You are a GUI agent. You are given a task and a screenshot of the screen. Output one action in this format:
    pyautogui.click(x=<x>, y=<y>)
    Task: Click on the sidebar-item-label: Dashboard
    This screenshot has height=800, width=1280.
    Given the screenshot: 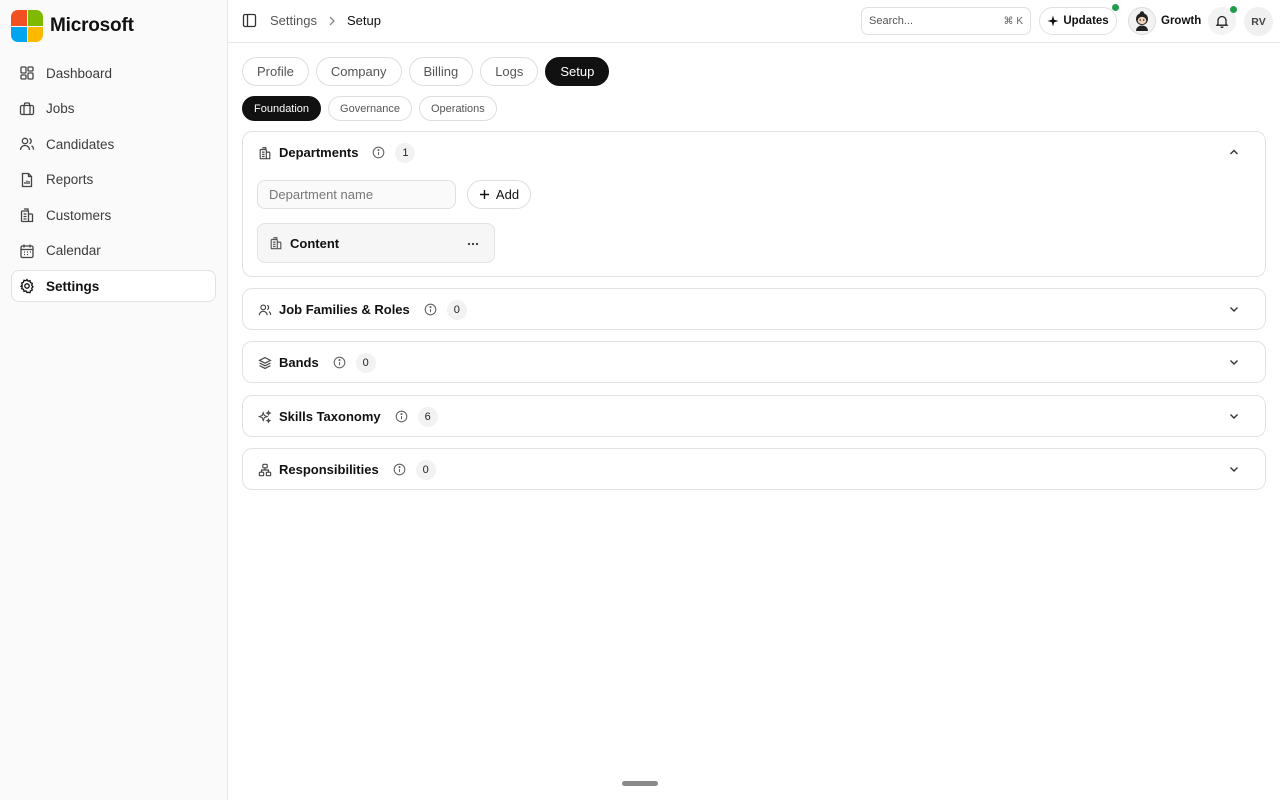 What is the action you would take?
    pyautogui.click(x=79, y=73)
    